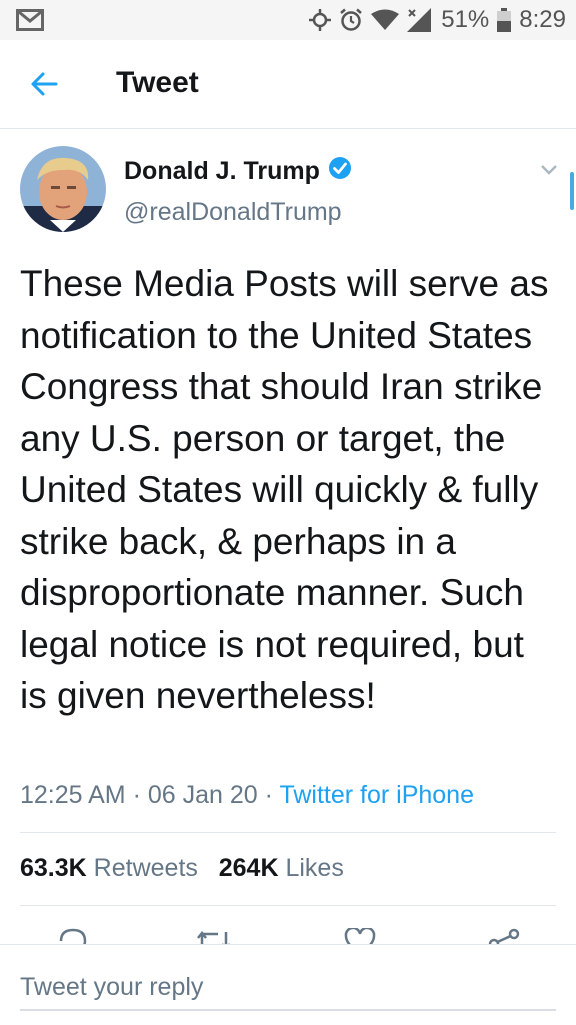 Image resolution: width=576 pixels, height=1025 pixels. Describe the element at coordinates (549, 172) in the screenshot. I see `chevron-down-icon` at that location.